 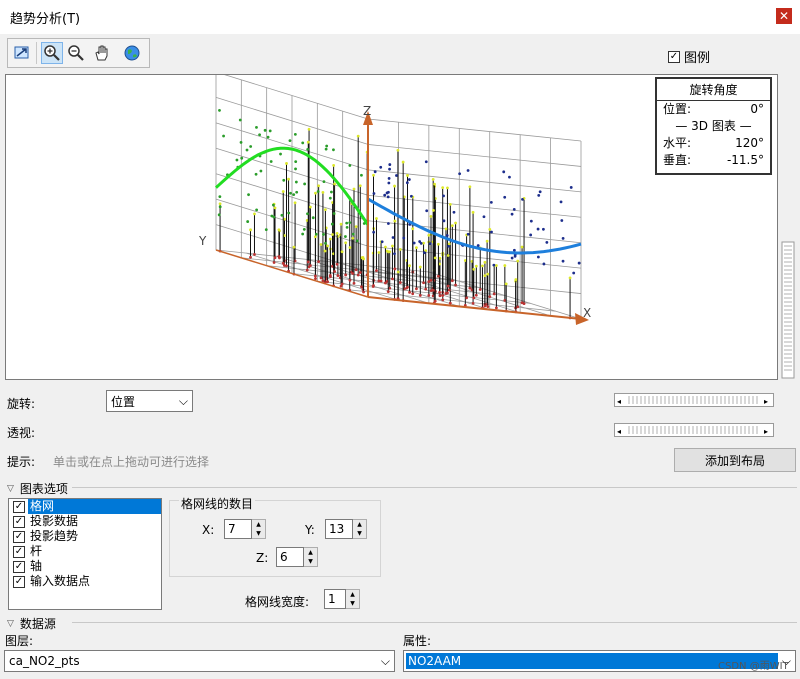 What do you see at coordinates (94, 506) in the screenshot?
I see `chart-option-label: 格网` at bounding box center [94, 506].